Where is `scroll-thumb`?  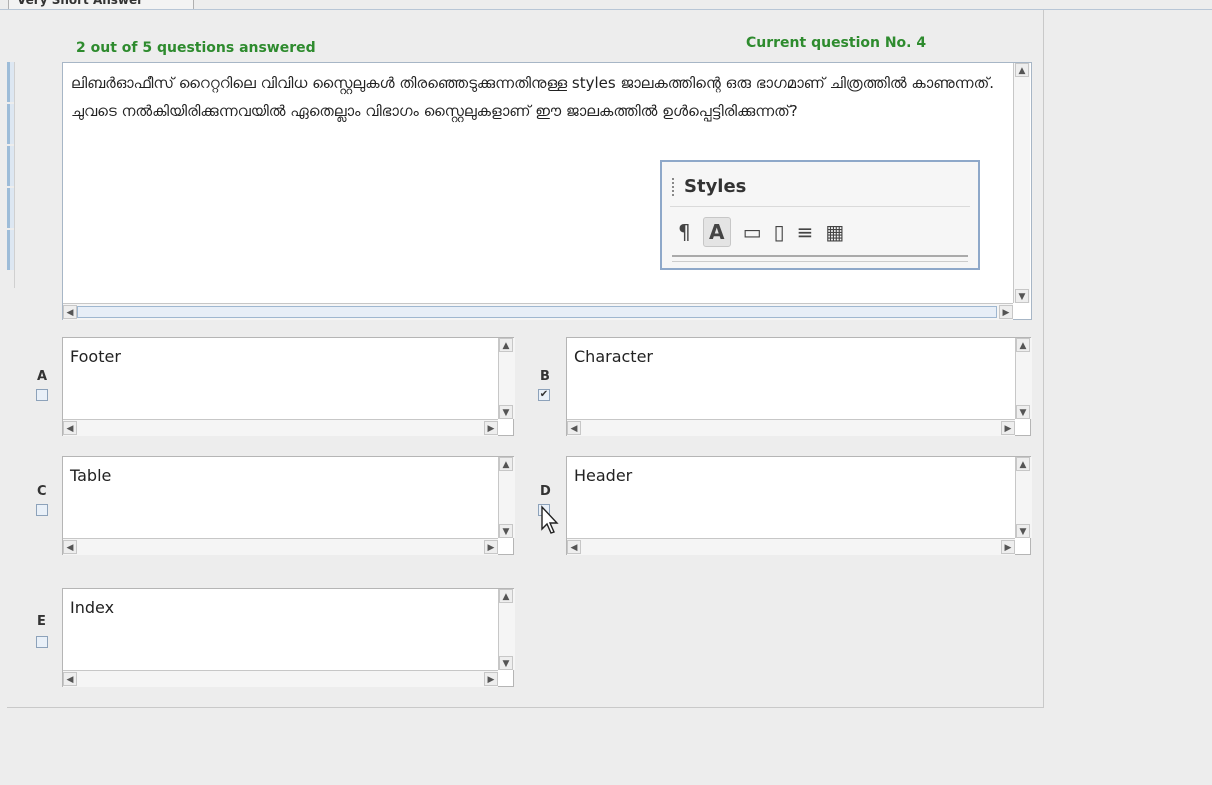
scroll-thumb is located at coordinates (537, 312).